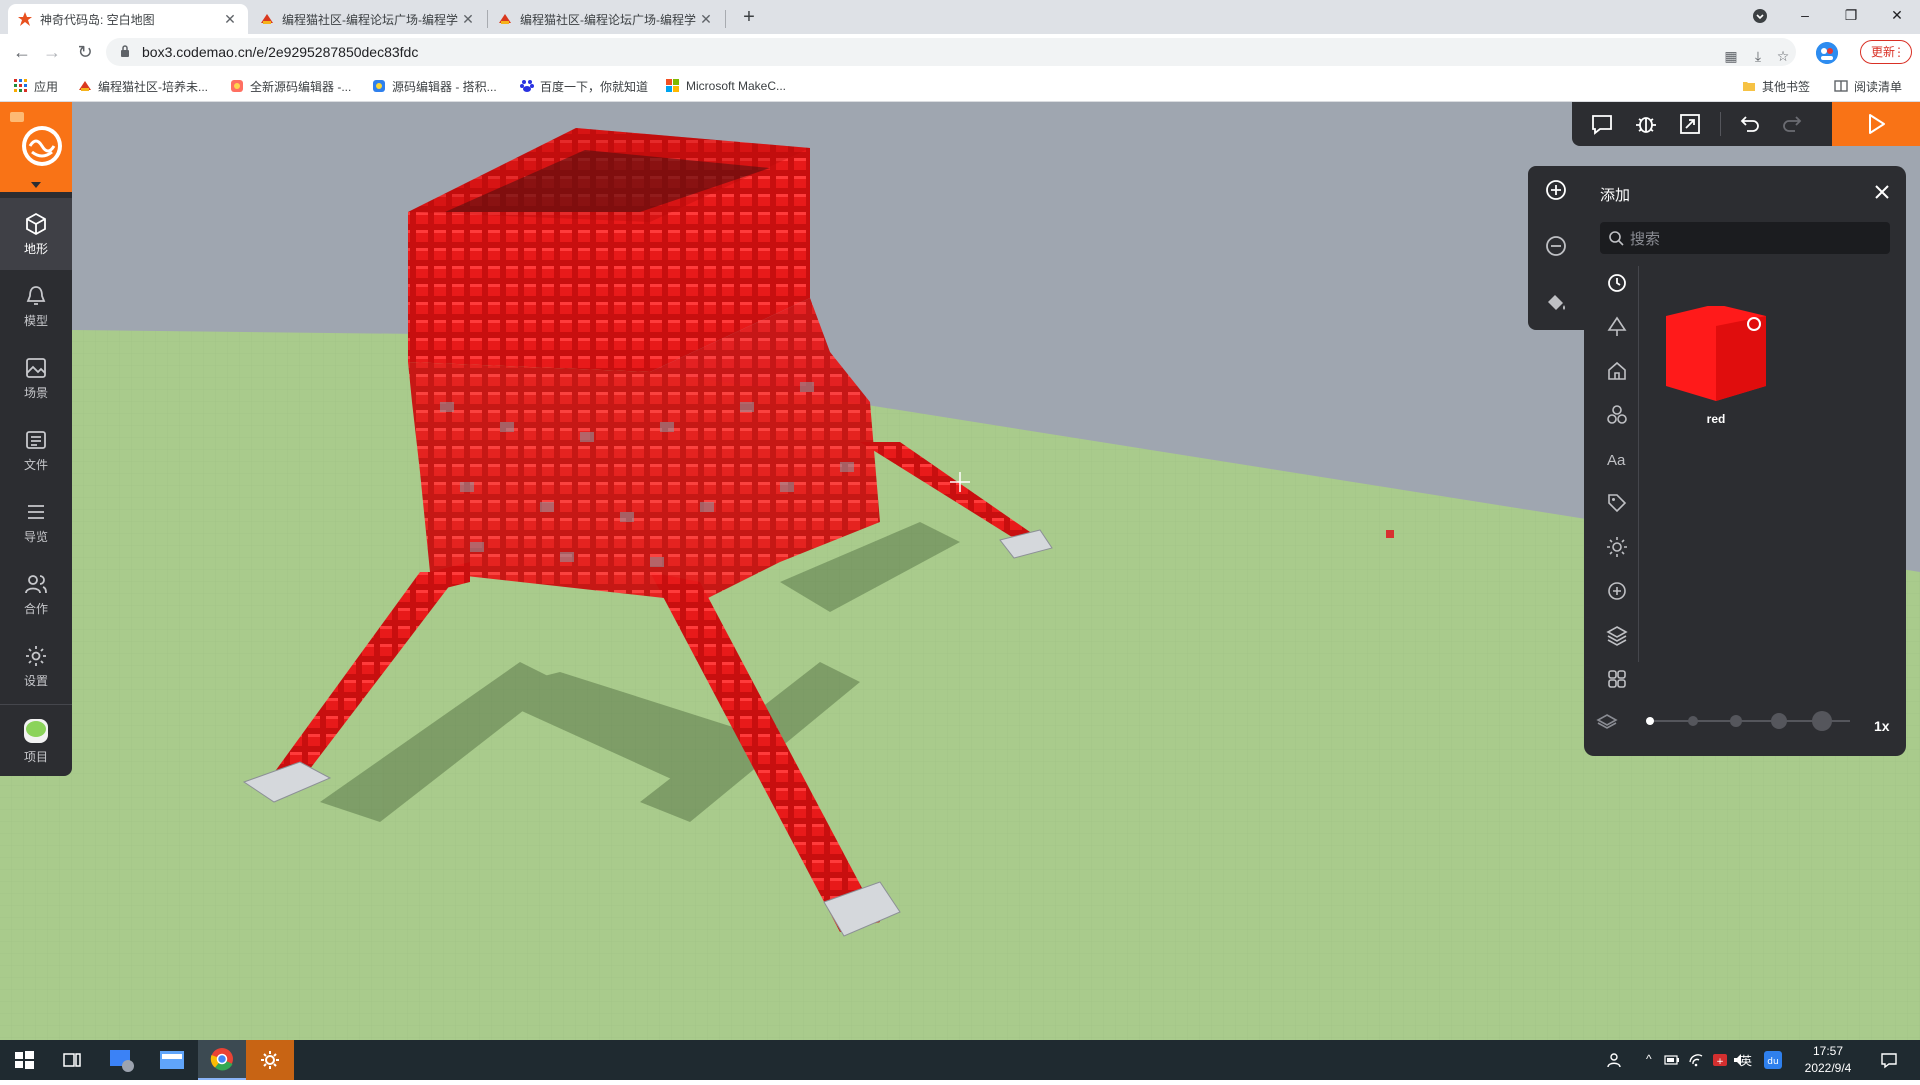 This screenshot has width=1920, height=1085. What do you see at coordinates (1750, 124) in the screenshot?
I see `undo-icon` at bounding box center [1750, 124].